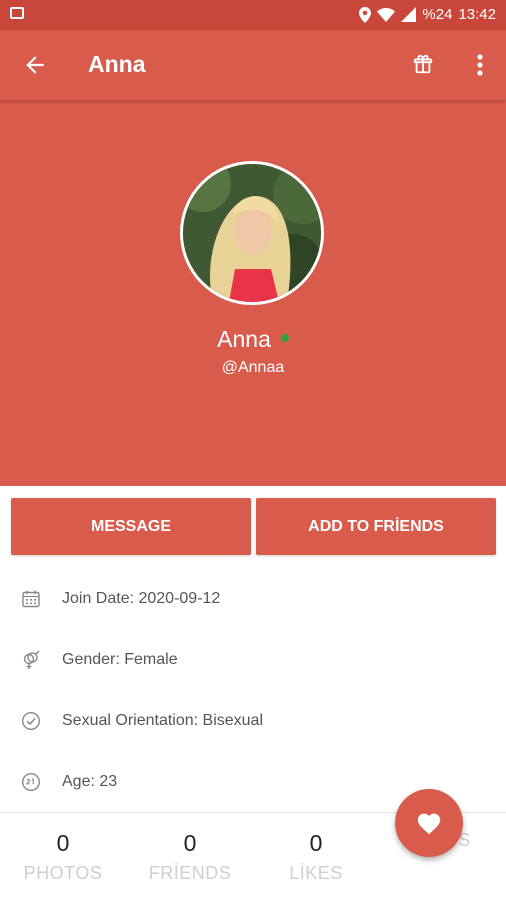 The height and width of the screenshot is (901, 506). I want to click on profile-username: @Annaa, so click(253, 367).